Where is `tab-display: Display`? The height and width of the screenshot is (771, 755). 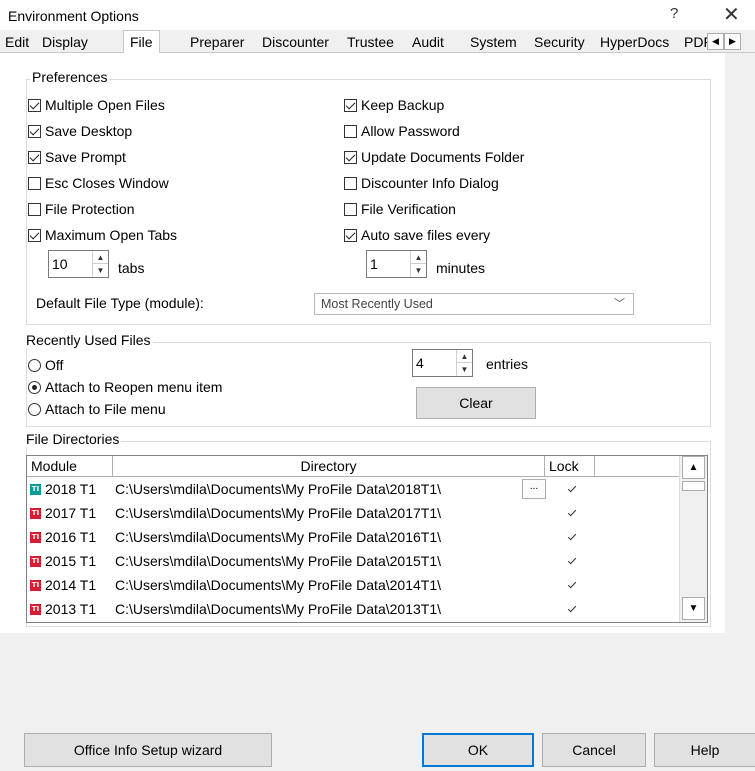
tab-display: Display is located at coordinates (65, 43).